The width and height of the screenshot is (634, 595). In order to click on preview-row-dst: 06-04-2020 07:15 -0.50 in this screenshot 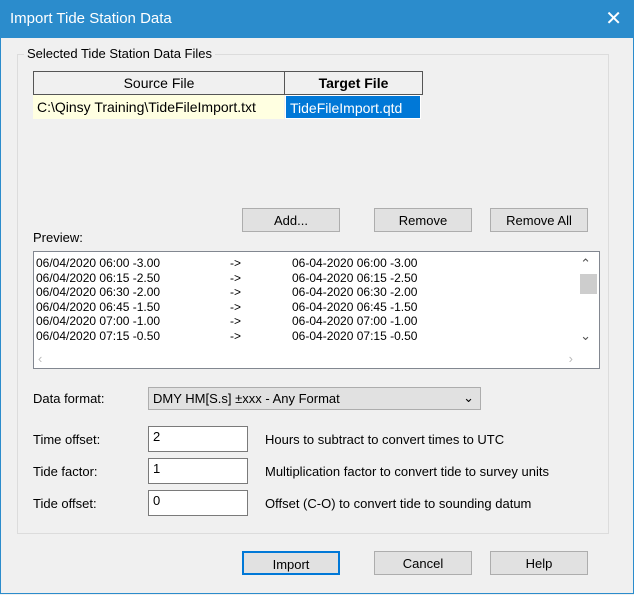, I will do `click(355, 335)`.